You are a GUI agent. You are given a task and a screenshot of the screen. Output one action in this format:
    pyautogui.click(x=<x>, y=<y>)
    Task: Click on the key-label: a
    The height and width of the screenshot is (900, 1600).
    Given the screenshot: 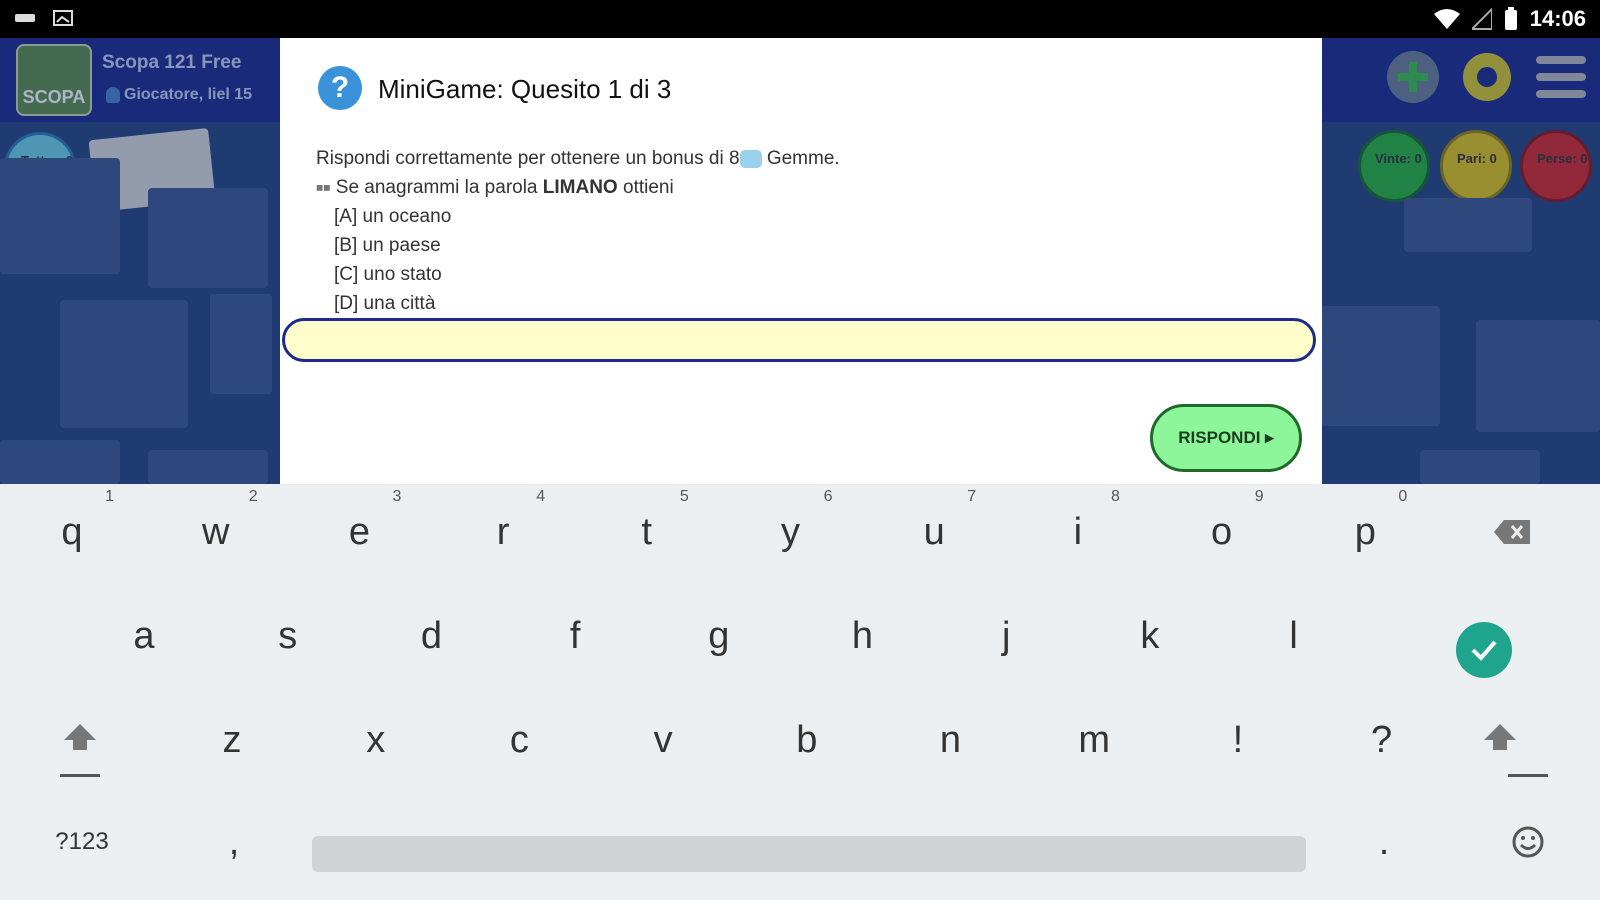 What is the action you would take?
    pyautogui.click(x=144, y=635)
    